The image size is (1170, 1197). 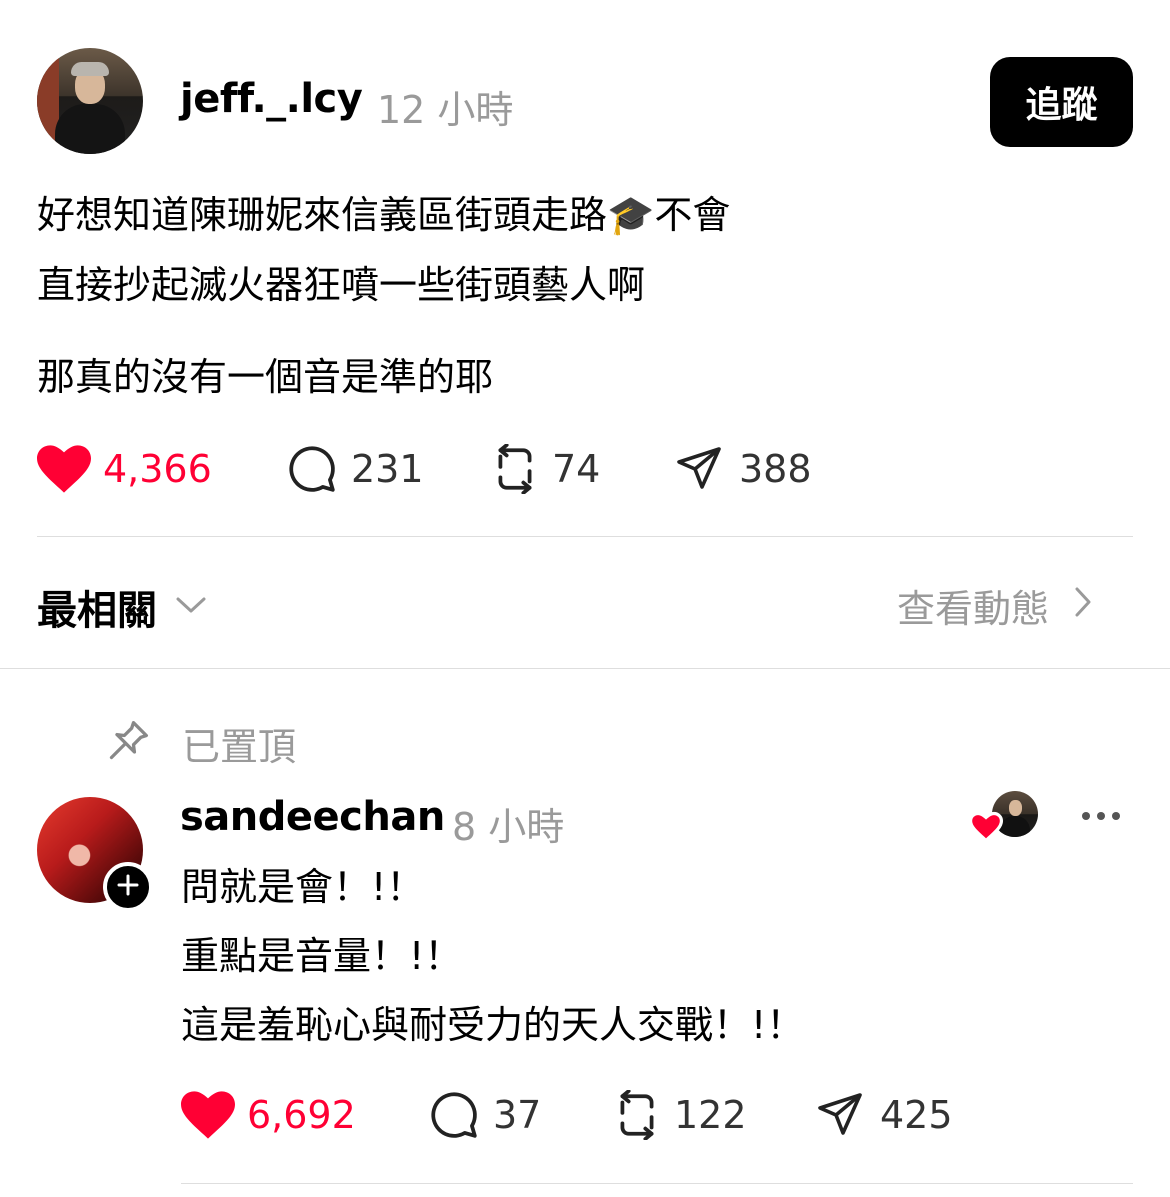 I want to click on sort-dropdown: 最相關, so click(x=122, y=607).